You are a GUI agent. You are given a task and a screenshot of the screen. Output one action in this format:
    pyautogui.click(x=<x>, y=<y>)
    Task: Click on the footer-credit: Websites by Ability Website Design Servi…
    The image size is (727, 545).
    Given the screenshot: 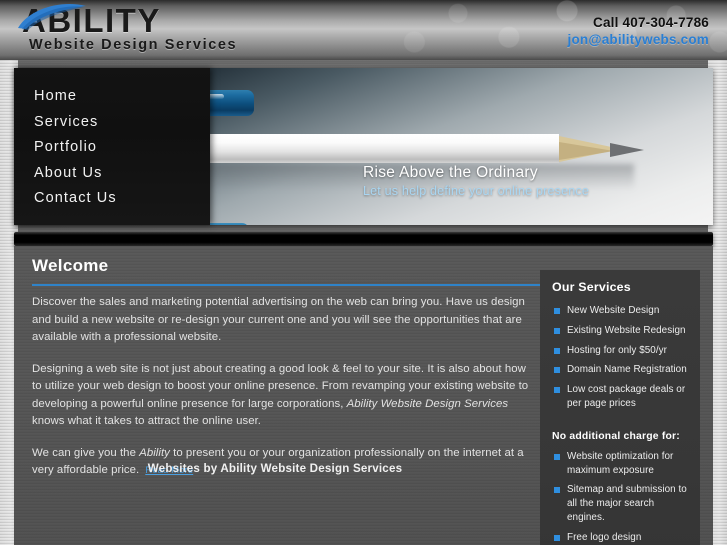 What is the action you would take?
    pyautogui.click(x=275, y=468)
    